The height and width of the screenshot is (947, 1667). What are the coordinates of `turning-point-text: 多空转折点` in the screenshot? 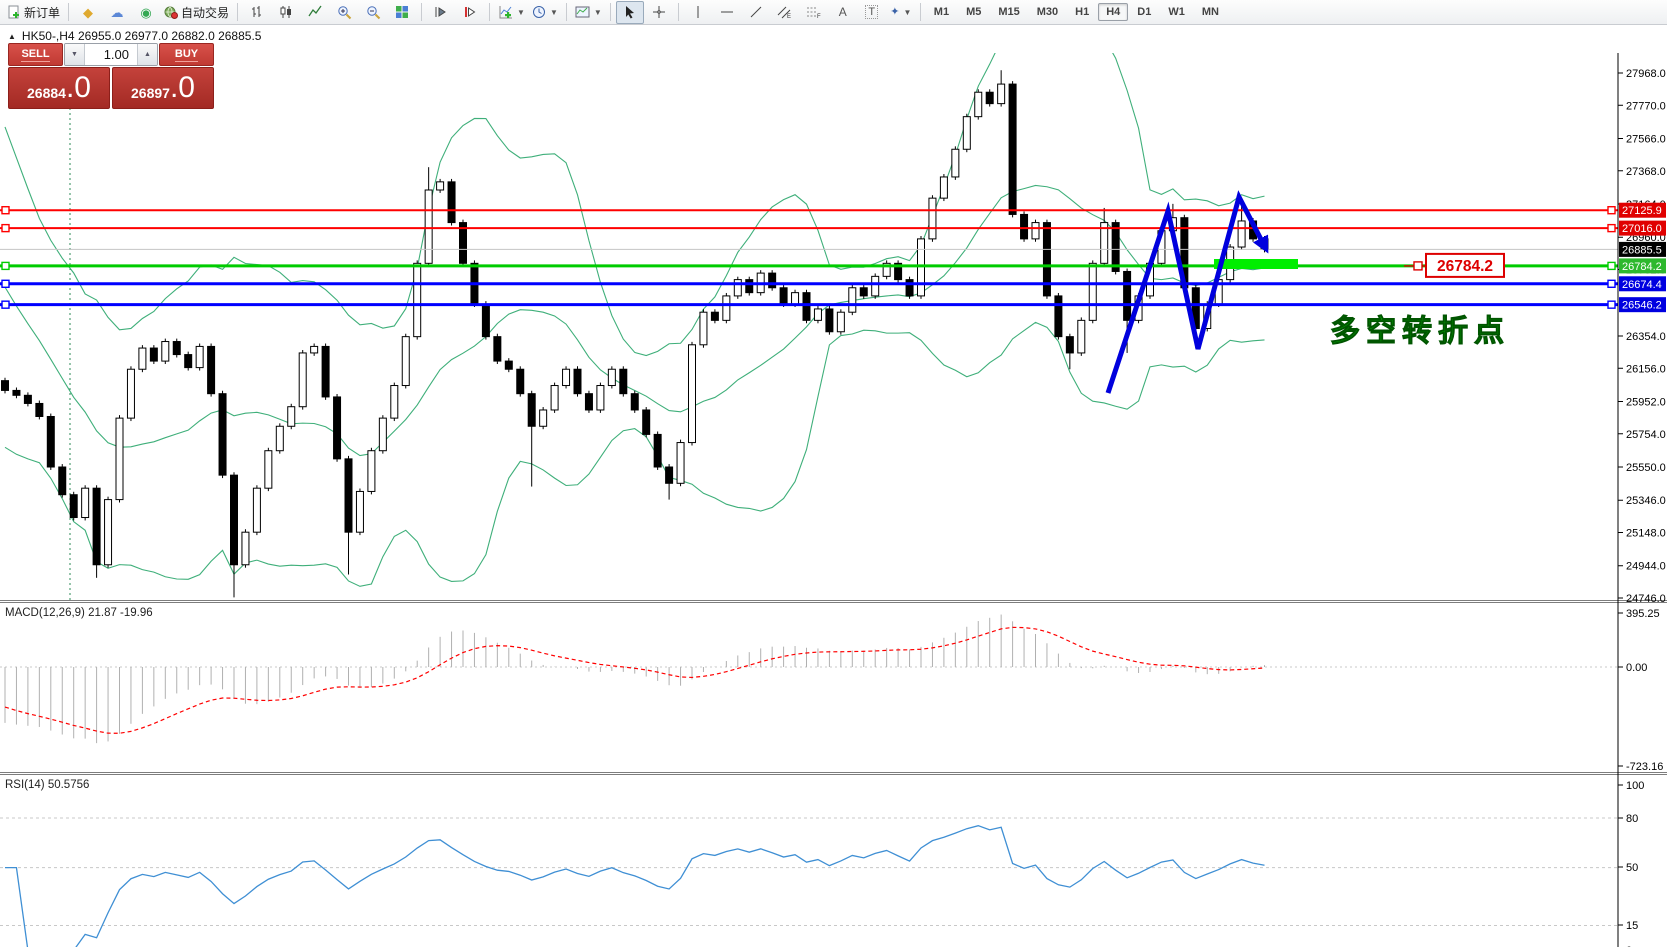 It's located at (1420, 332).